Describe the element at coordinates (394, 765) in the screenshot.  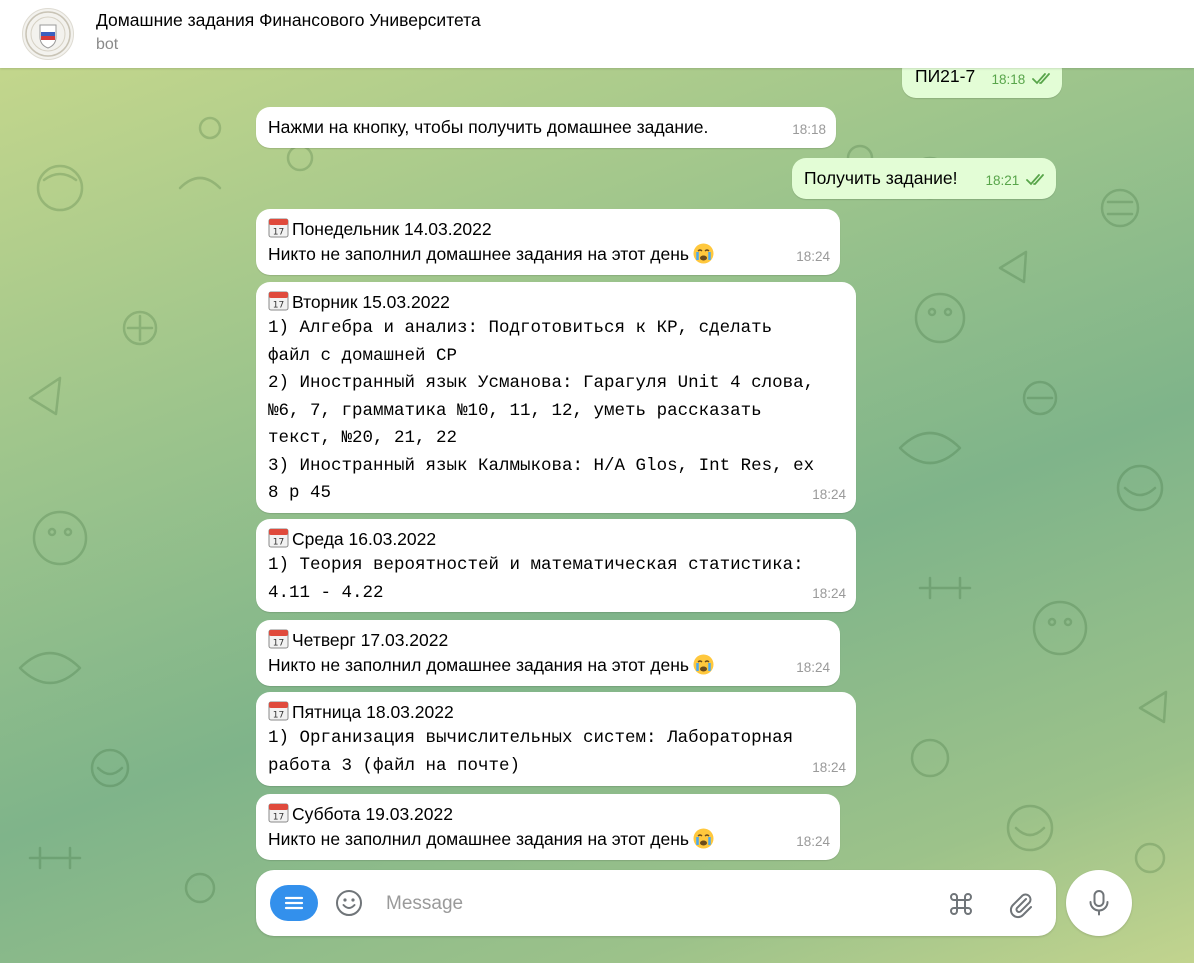
I see `message-line: работа 3 (файл на почте)` at that location.